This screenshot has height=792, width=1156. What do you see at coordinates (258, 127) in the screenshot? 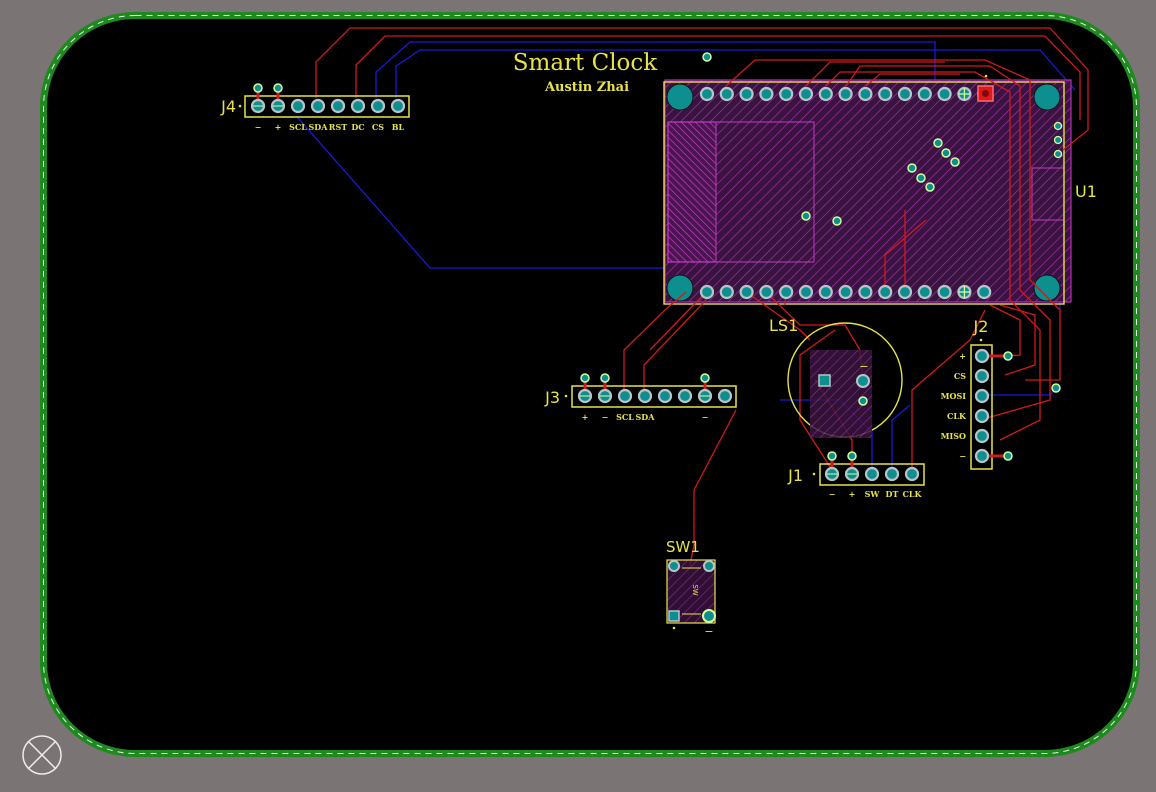
I see `j4-pin-label-1: −` at bounding box center [258, 127].